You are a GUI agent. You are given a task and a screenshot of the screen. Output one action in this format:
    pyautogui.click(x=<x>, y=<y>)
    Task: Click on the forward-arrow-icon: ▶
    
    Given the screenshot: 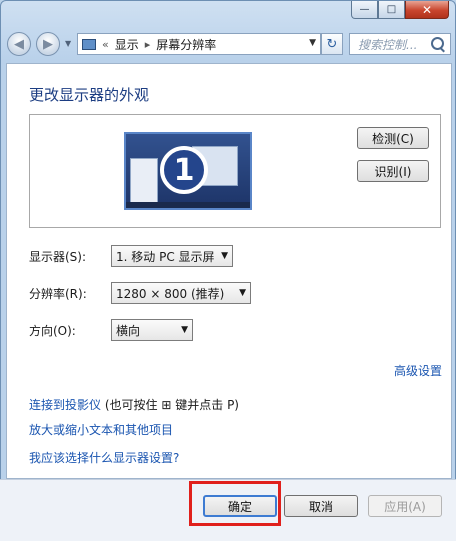 What is the action you would take?
    pyautogui.click(x=48, y=44)
    